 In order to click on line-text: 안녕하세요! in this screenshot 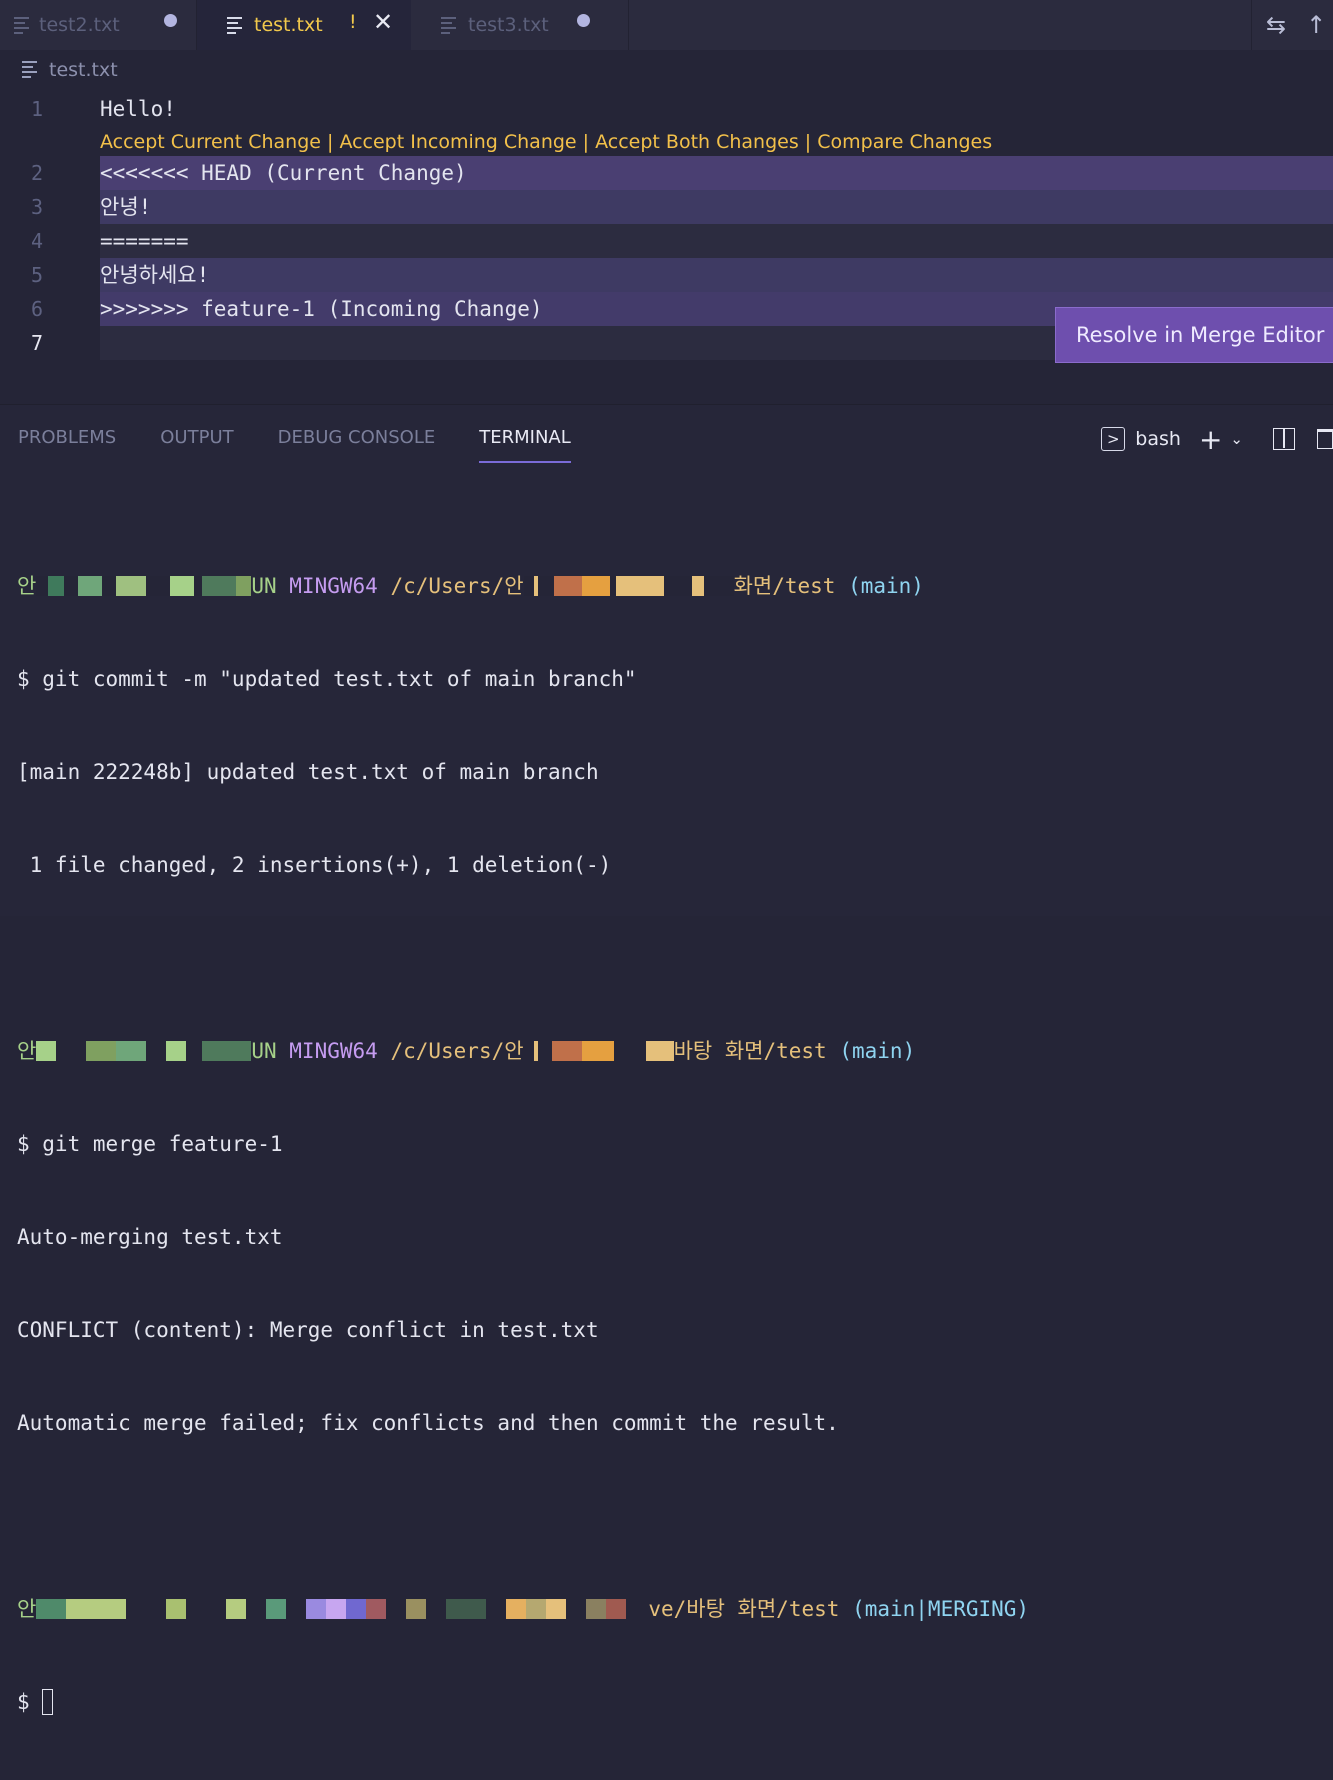, I will do `click(716, 275)`.